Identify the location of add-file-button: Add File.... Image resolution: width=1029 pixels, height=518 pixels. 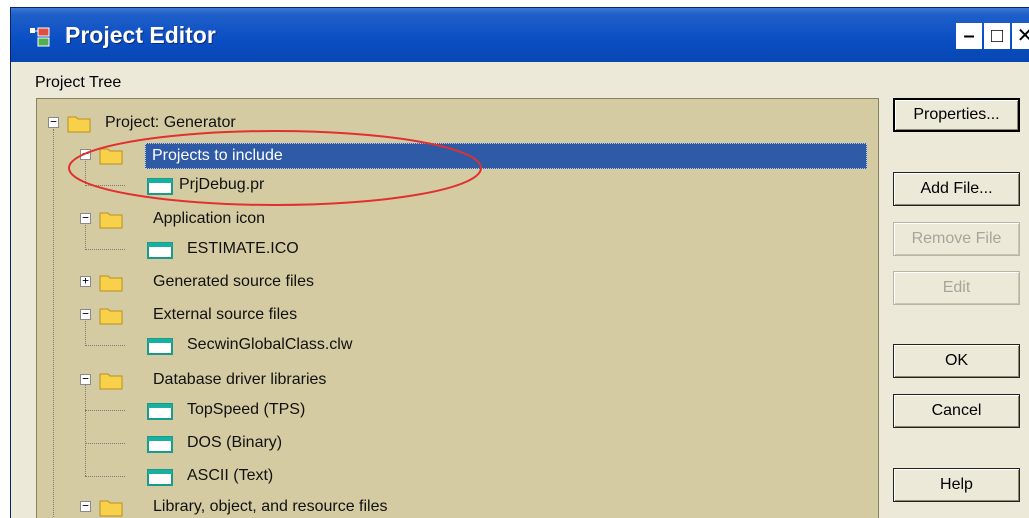
(956, 189).